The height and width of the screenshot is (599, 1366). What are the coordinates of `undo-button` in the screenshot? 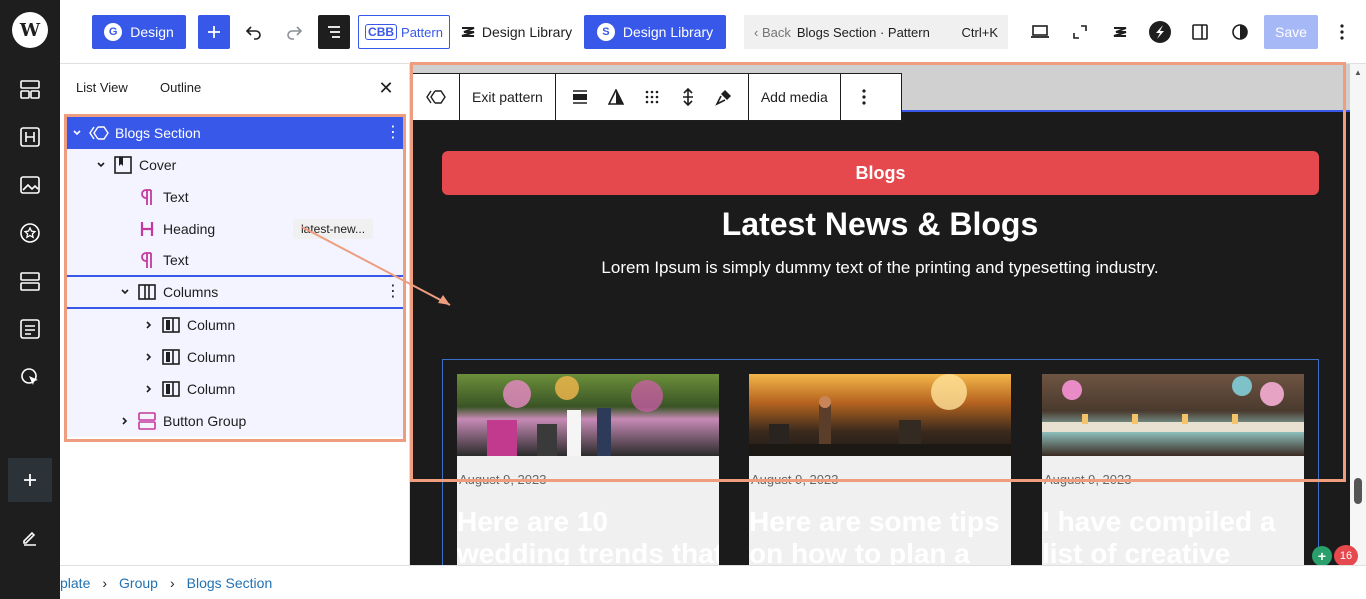 It's located at (254, 32).